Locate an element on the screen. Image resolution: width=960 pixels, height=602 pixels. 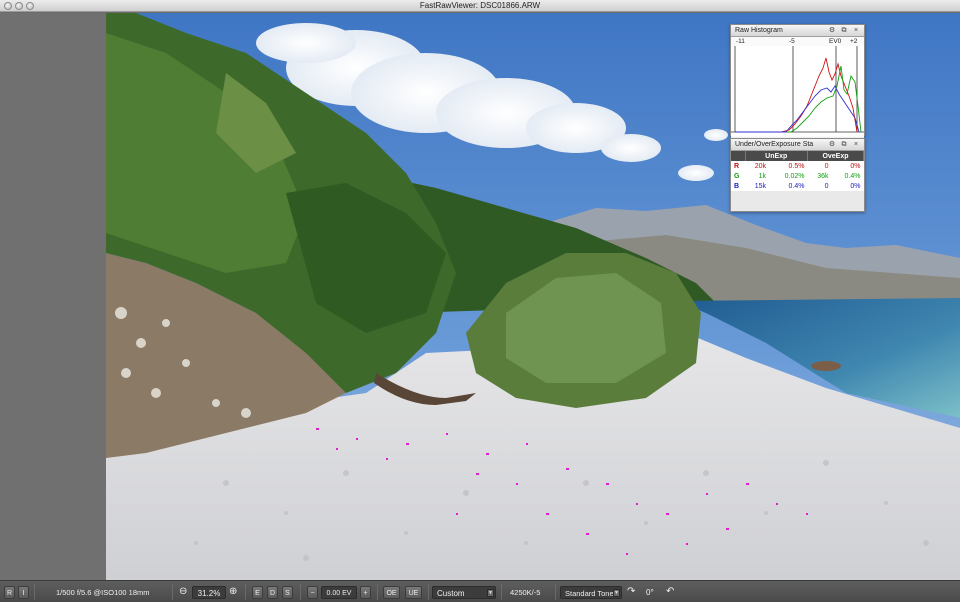
channel-label: B is located at coordinates (738, 186).